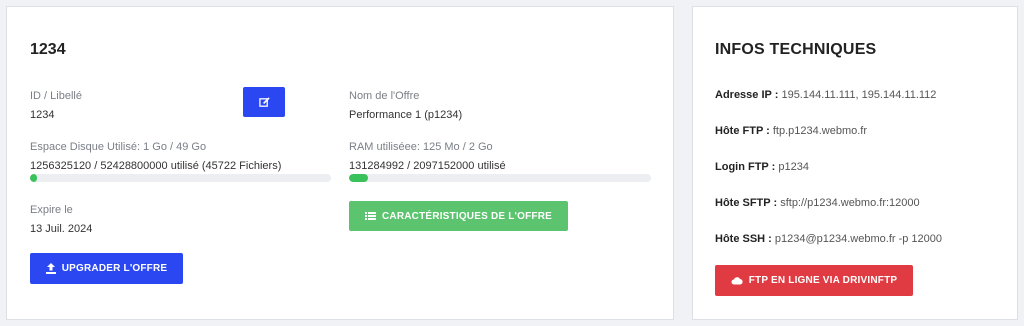  What do you see at coordinates (384, 96) in the screenshot?
I see `offer-name-label: Nom de l'Offre` at bounding box center [384, 96].